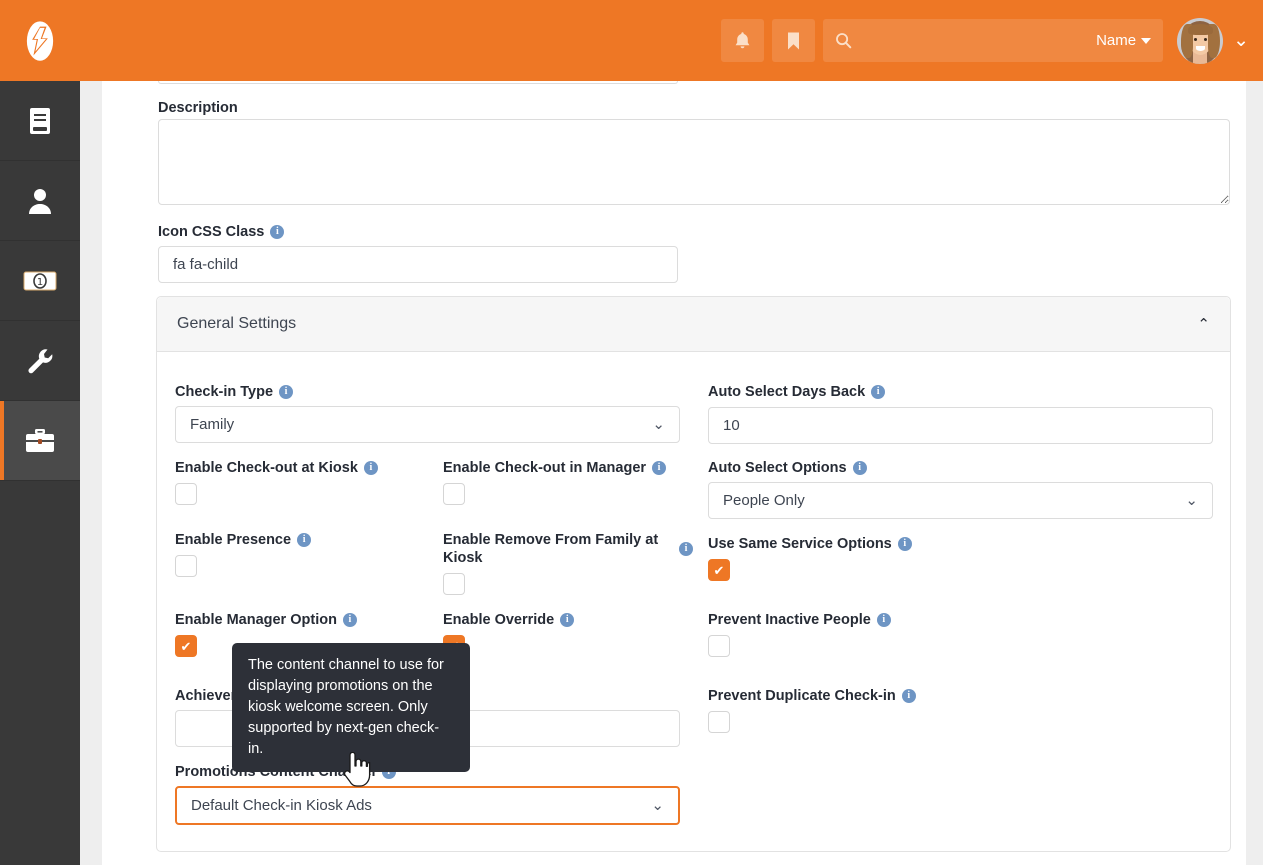 This screenshot has height=865, width=1263. I want to click on description-label-text: Description, so click(198, 108).